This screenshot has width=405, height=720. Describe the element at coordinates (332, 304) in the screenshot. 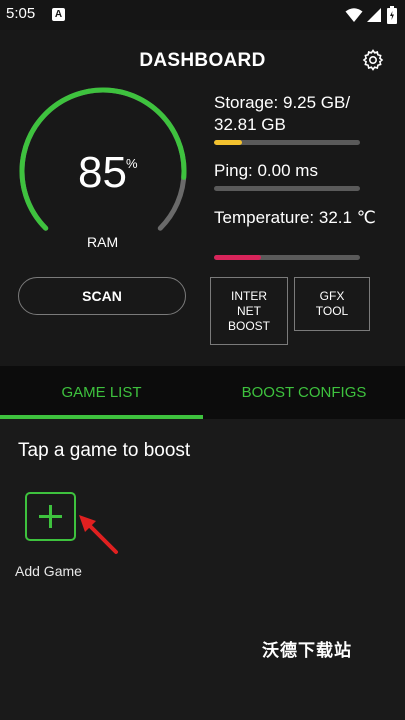

I see `gfx-tool-button: GFX TOOL` at that location.